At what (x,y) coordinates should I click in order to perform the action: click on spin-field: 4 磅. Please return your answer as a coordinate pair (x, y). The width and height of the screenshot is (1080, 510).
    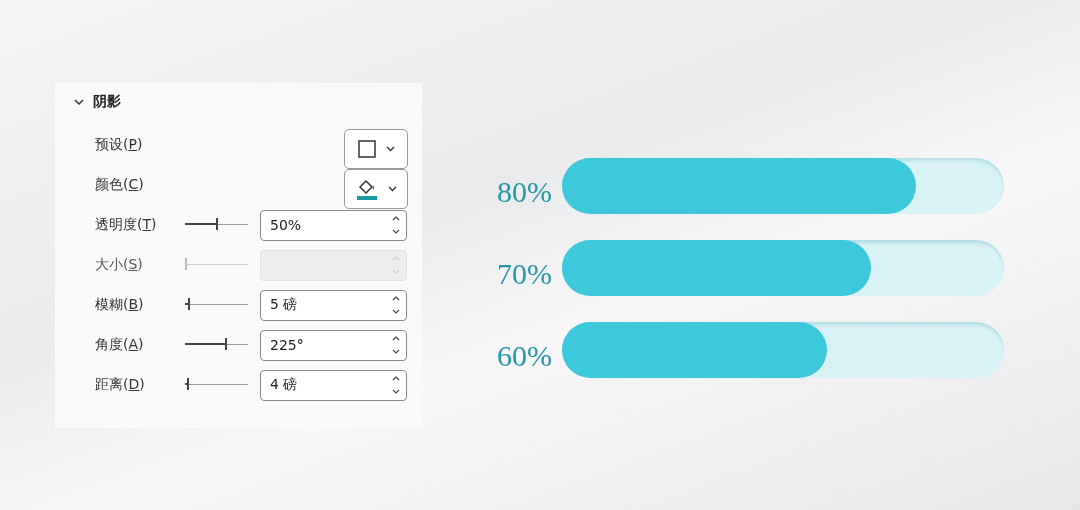
    Looking at the image, I should click on (333, 385).